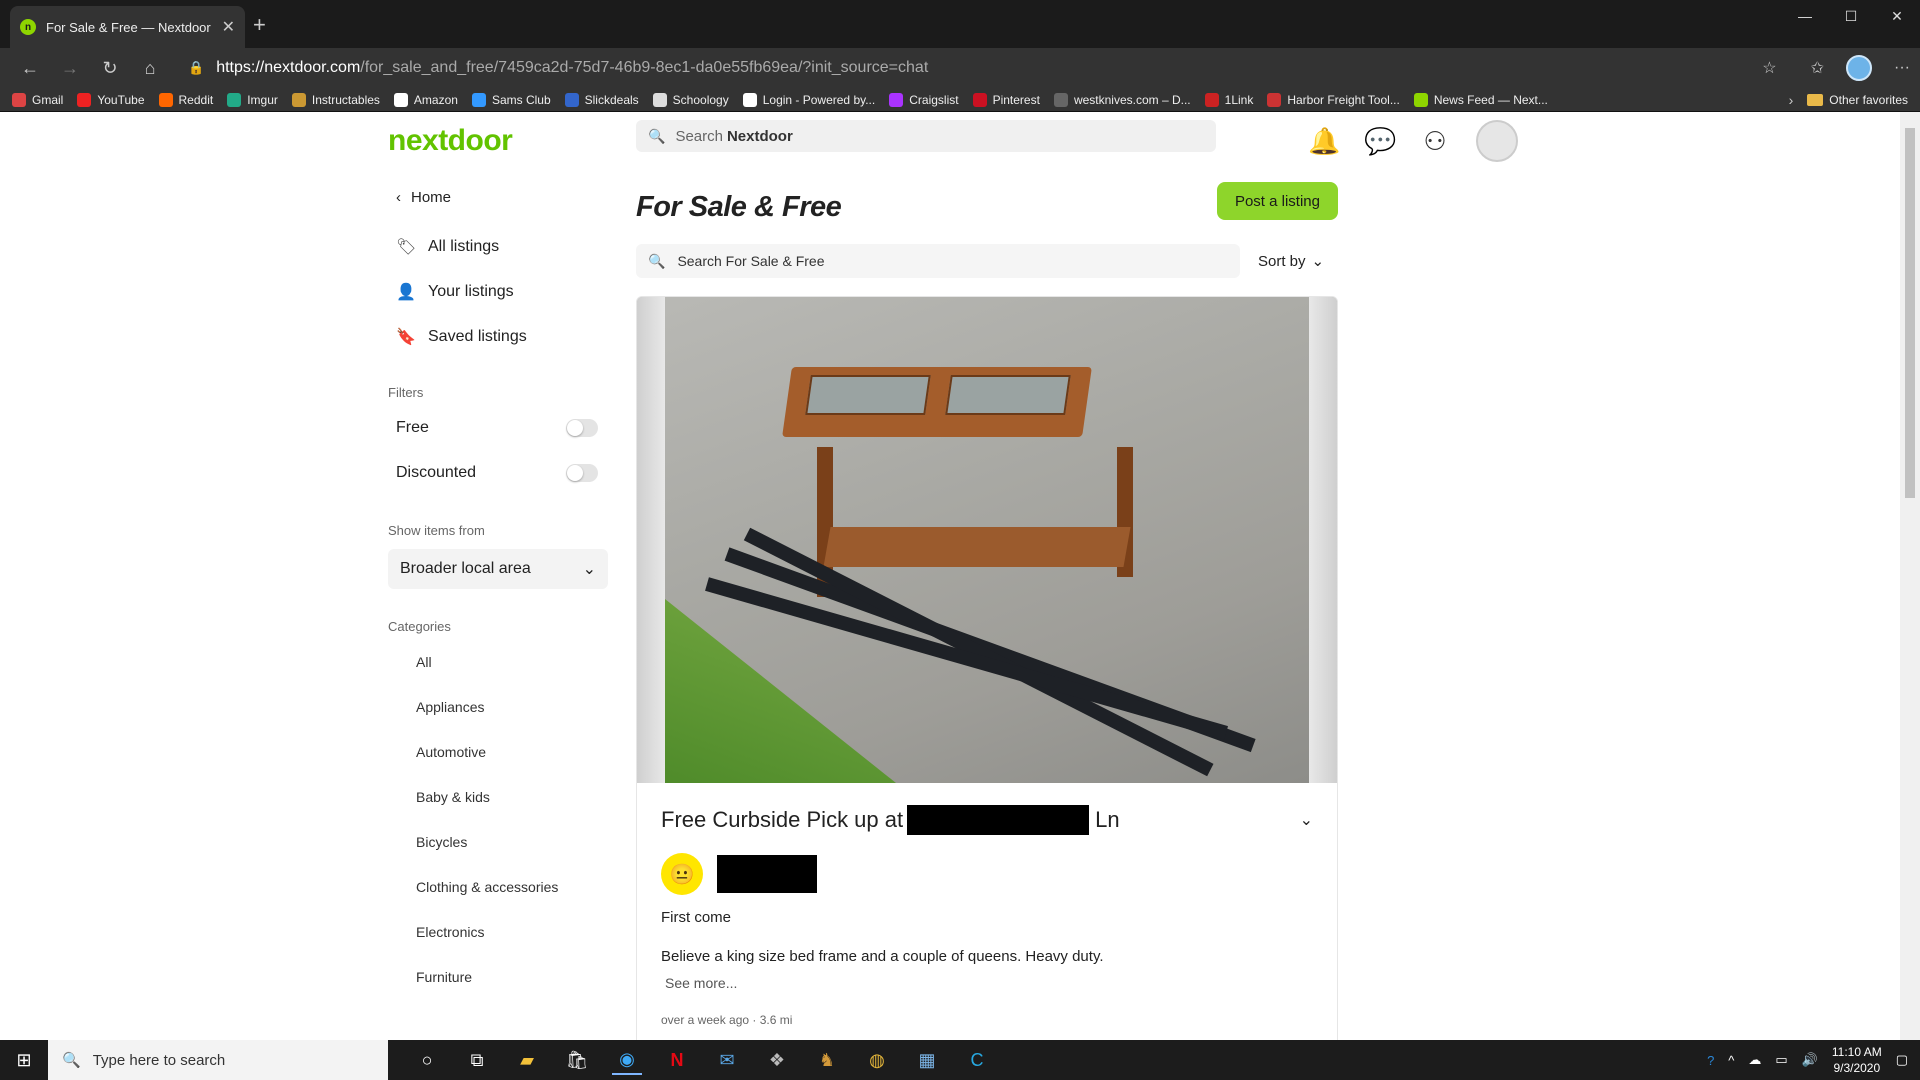 This screenshot has height=1080, width=1920. I want to click on category-item: Baby & kids, so click(498, 796).